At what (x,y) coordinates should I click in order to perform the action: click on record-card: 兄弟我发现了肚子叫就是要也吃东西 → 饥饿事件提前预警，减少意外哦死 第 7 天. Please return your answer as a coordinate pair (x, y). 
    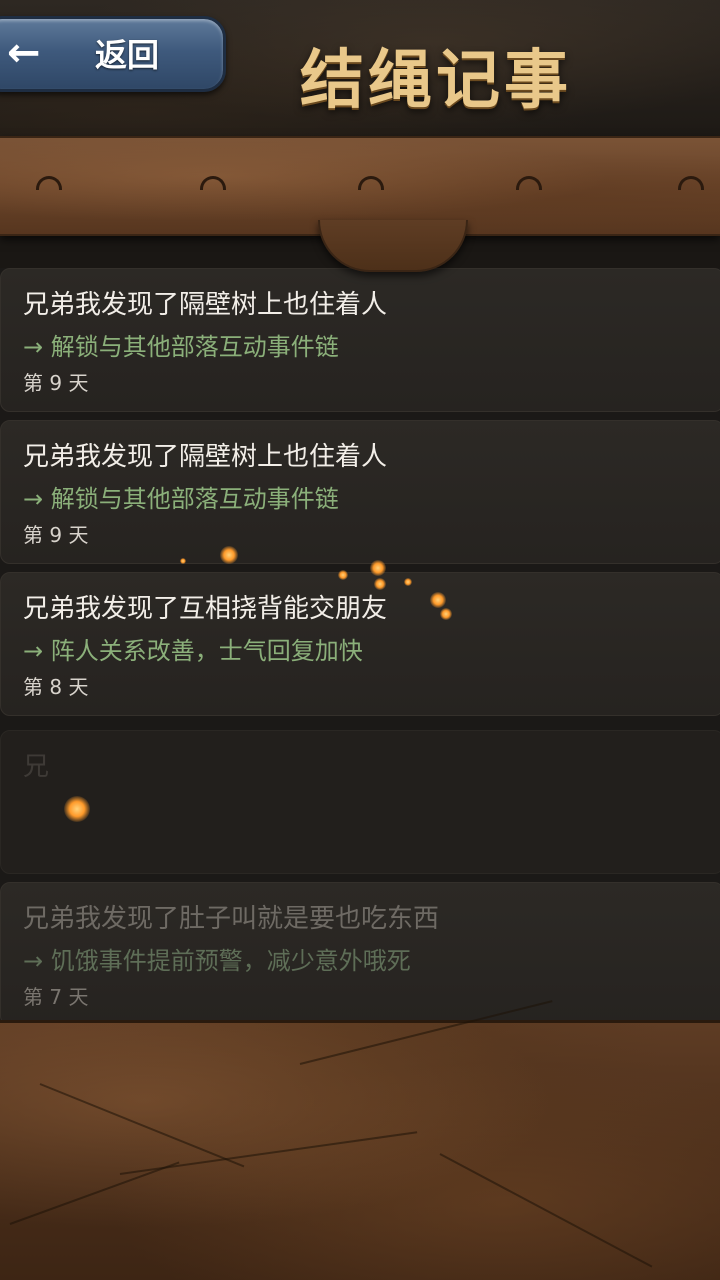
    Looking at the image, I should click on (360, 952).